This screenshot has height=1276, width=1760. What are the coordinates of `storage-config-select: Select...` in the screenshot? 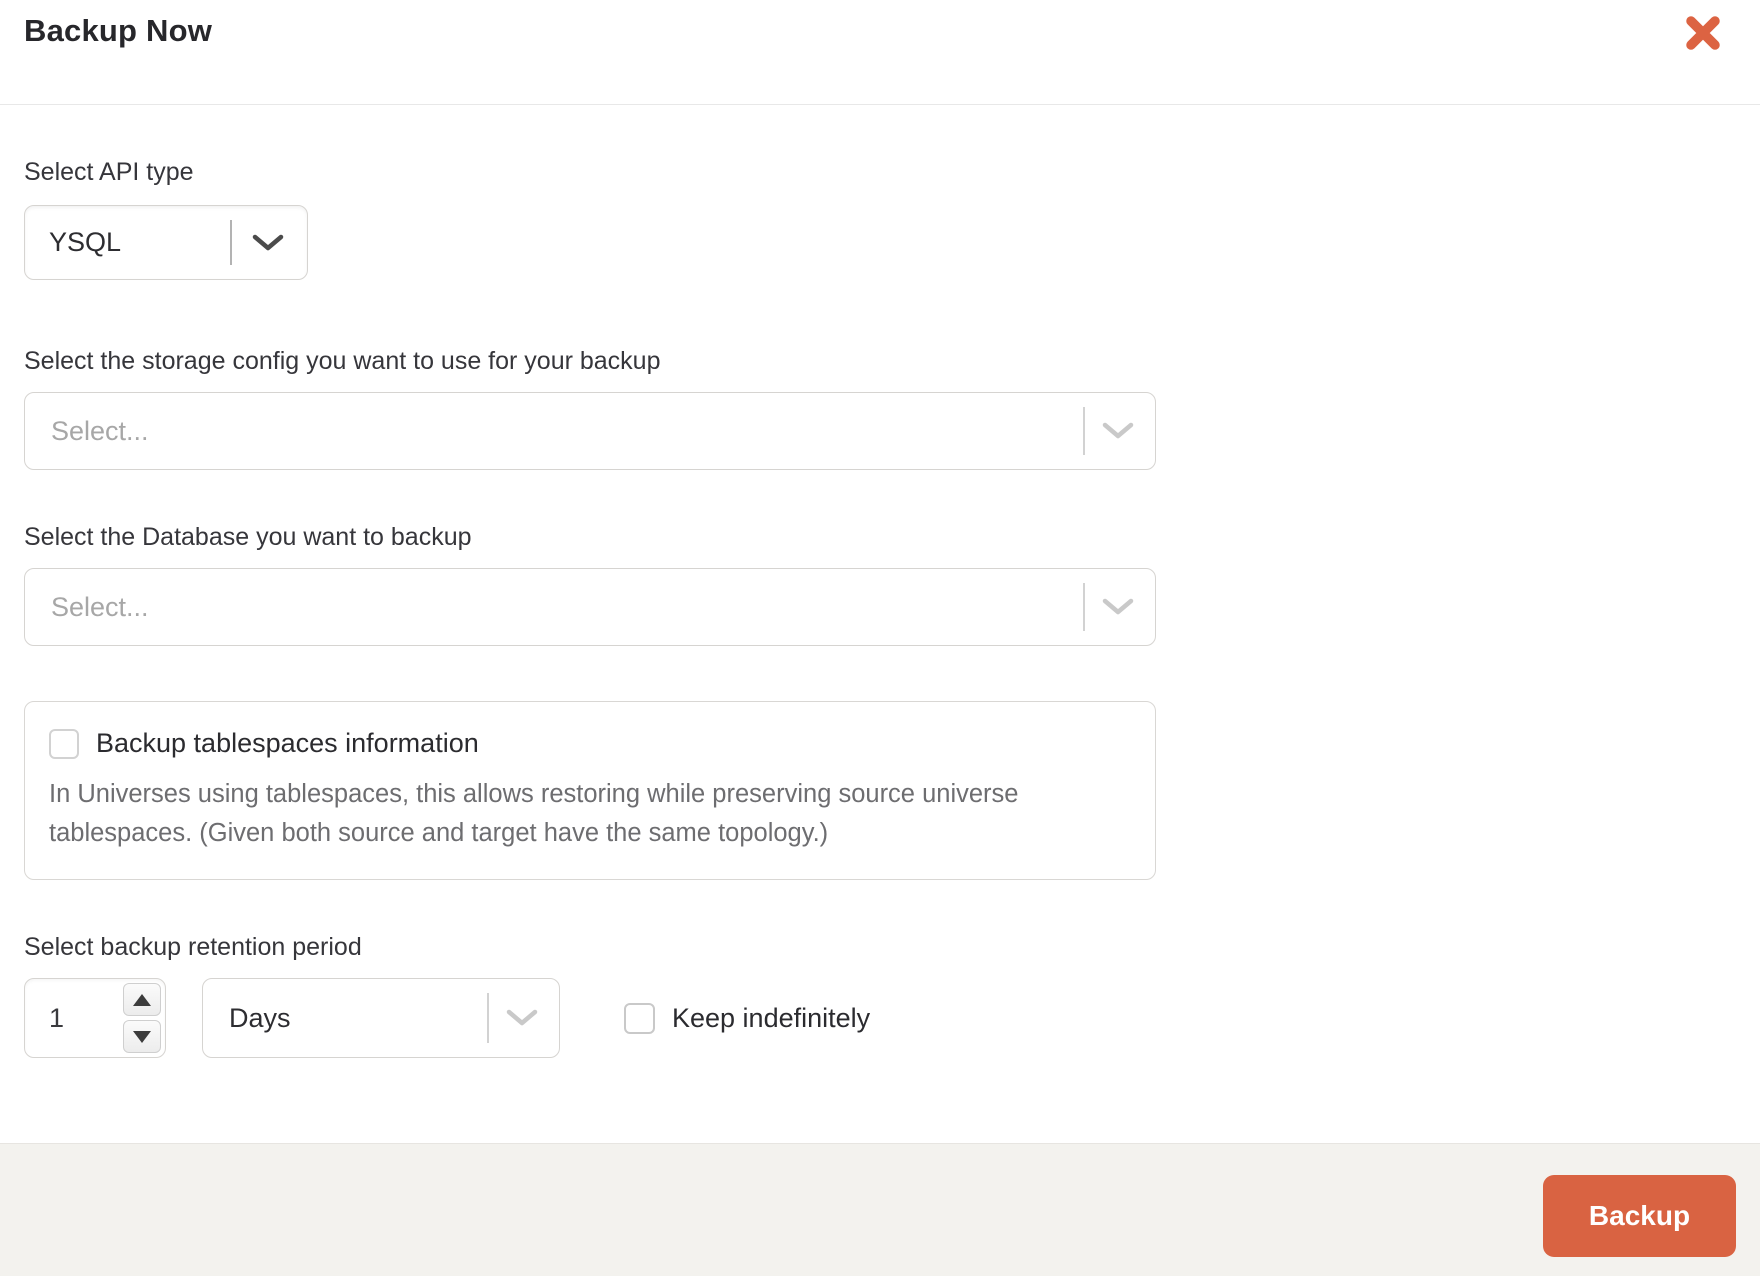 It's located at (590, 431).